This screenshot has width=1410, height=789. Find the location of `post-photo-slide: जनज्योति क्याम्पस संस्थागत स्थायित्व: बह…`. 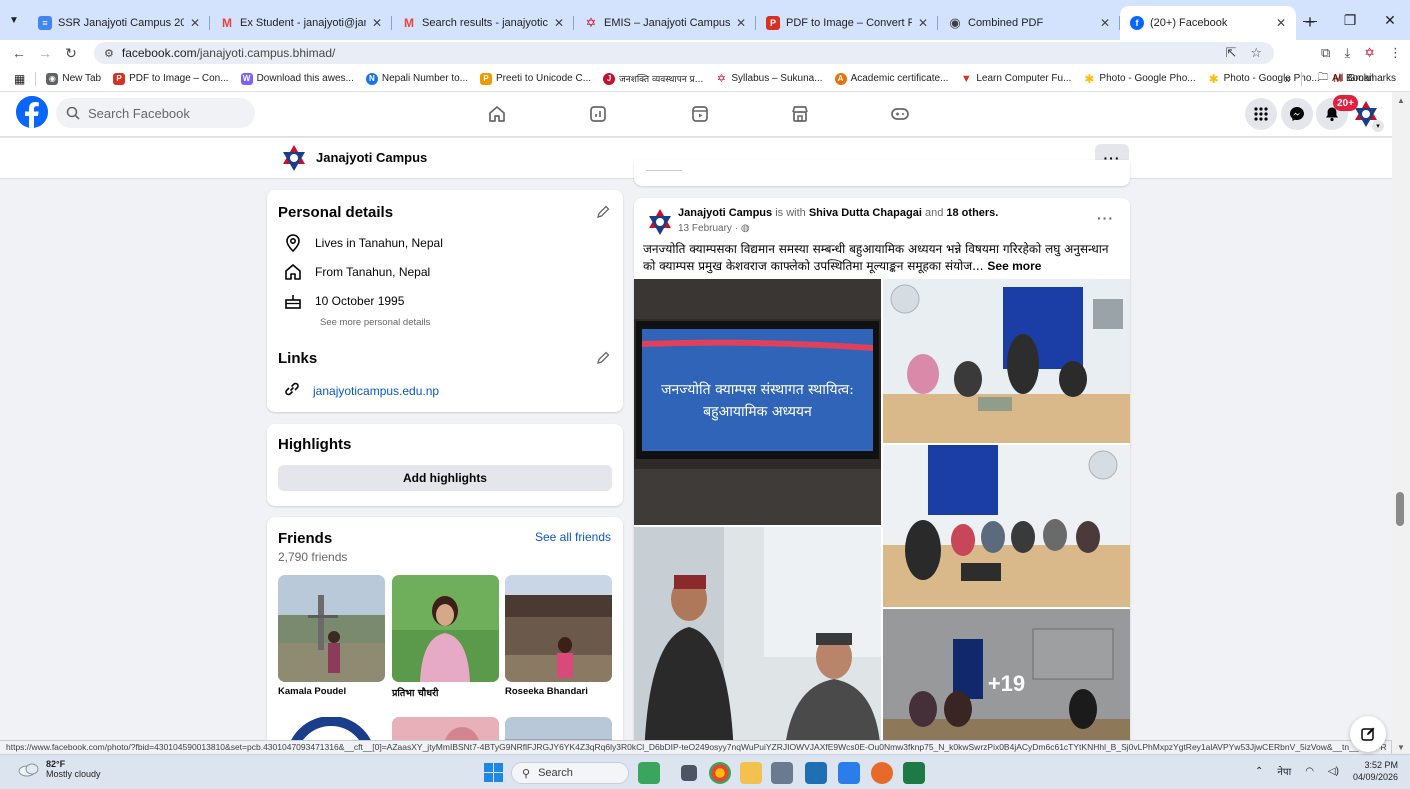

post-photo-slide: जनज्योति क्याम्पस संस्थागत स्थायित्व: बह… is located at coordinates (757, 402).